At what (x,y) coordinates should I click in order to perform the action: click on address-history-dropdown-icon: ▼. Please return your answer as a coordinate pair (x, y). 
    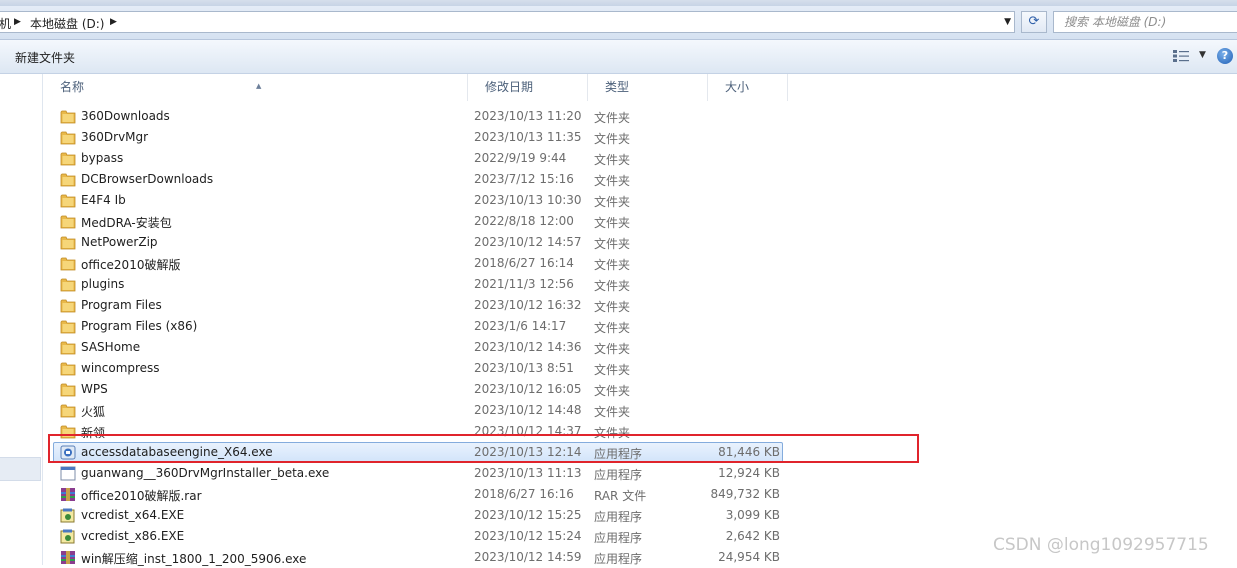
    Looking at the image, I should click on (1007, 22).